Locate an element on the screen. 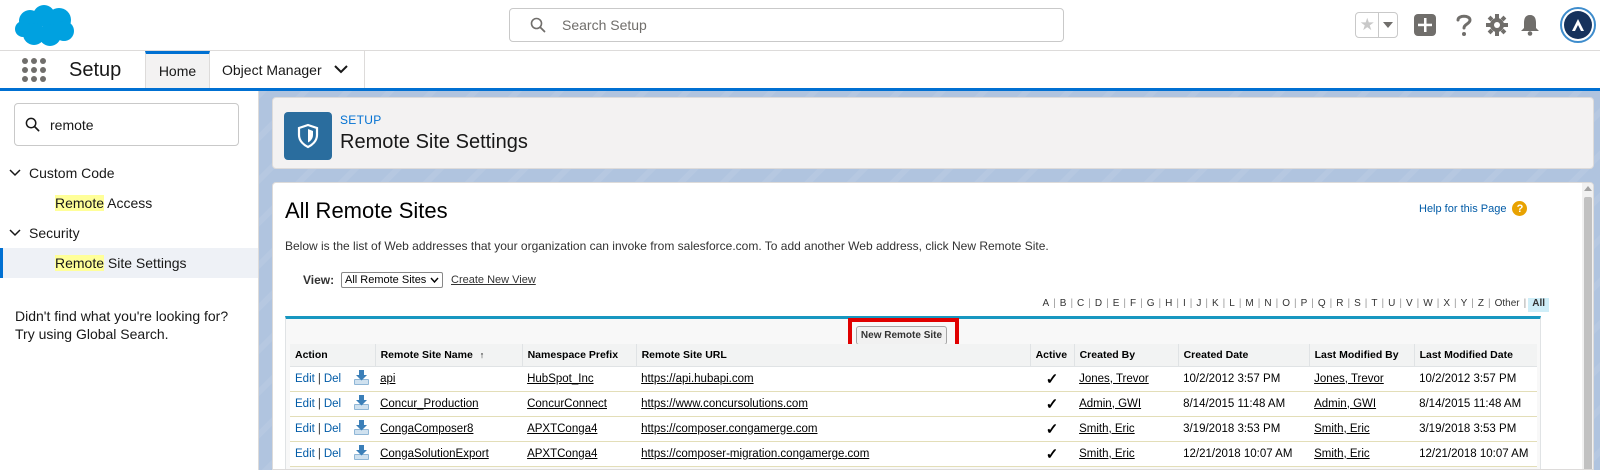 This screenshot has height=470, width=1600. column-header-created-by: Created By is located at coordinates (1126, 355).